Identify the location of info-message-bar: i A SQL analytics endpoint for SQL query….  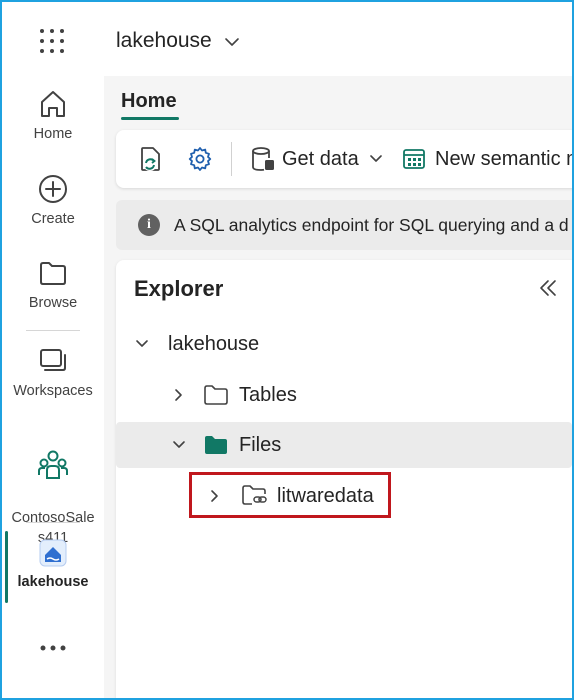
(344, 225).